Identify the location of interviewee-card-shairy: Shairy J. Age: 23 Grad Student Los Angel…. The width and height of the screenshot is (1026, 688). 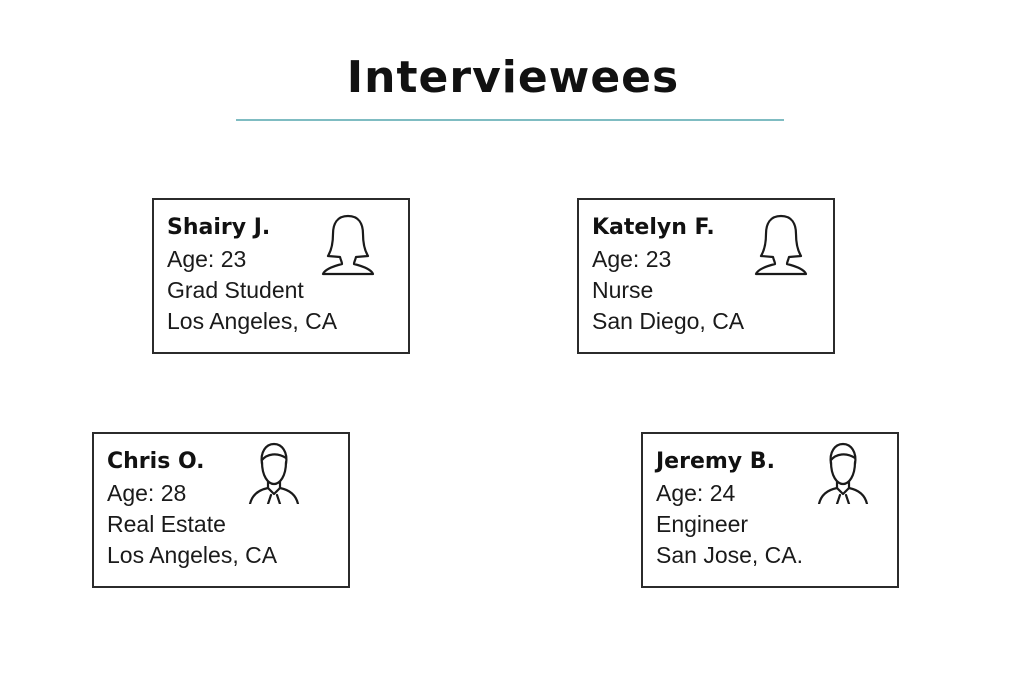
(281, 276).